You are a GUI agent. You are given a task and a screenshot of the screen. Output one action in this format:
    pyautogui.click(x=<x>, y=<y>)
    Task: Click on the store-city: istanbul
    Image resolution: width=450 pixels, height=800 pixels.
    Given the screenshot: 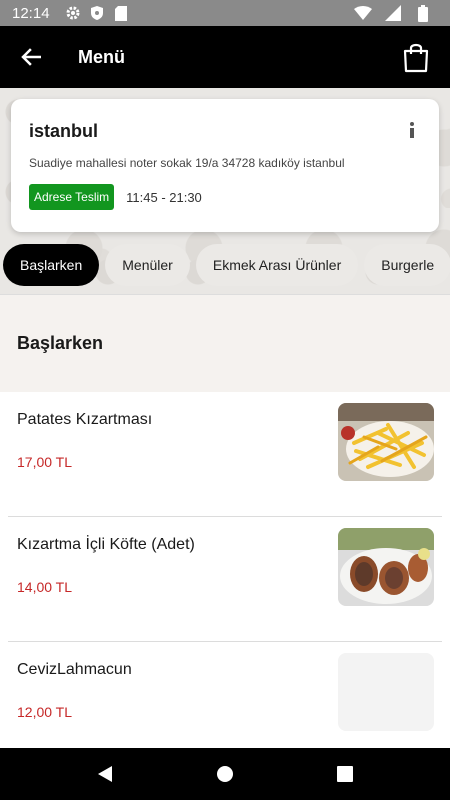 What is the action you would take?
    pyautogui.click(x=64, y=131)
    